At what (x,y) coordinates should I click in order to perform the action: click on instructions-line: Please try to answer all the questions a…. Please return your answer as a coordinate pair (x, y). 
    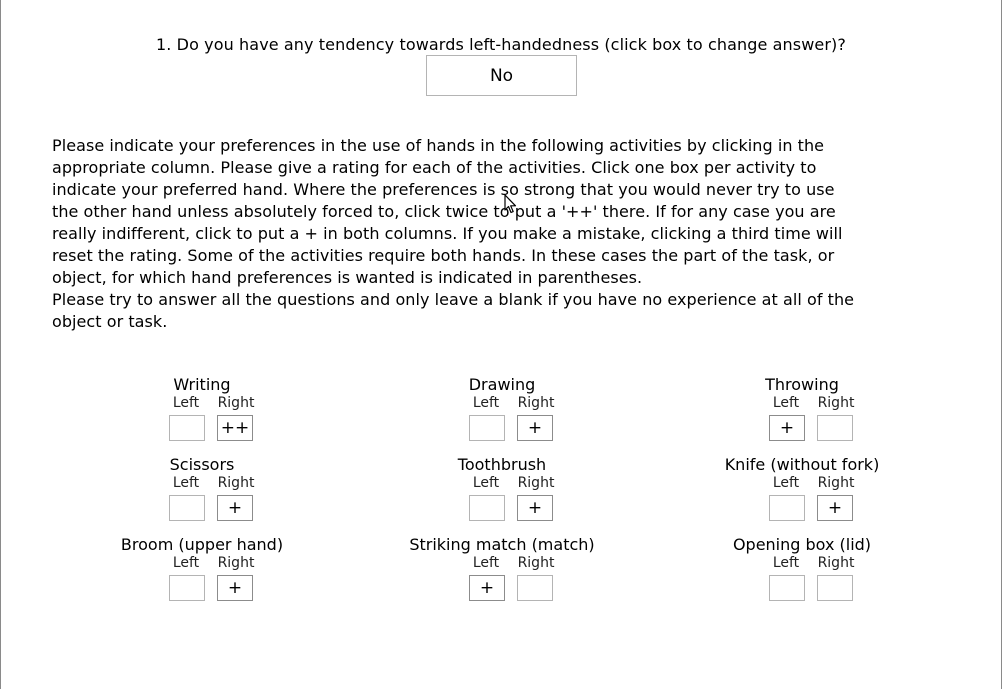
    Looking at the image, I should click on (453, 299).